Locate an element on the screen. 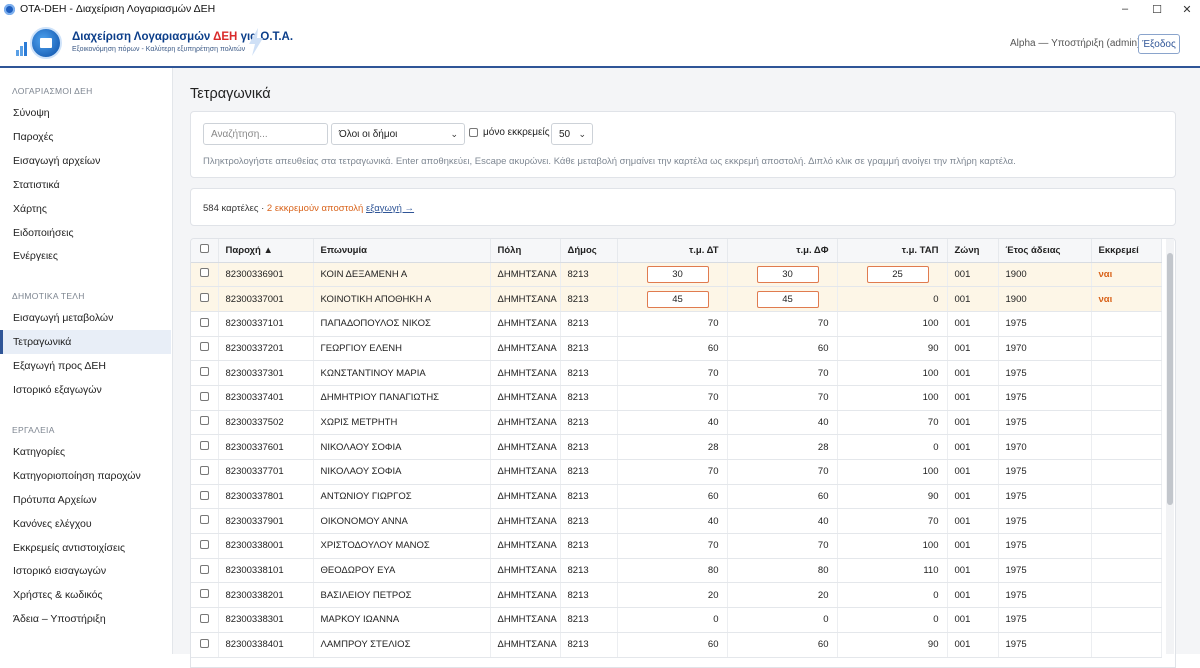 The width and height of the screenshot is (1200, 668). sqm-tap-input: 25 is located at coordinates (897, 274).